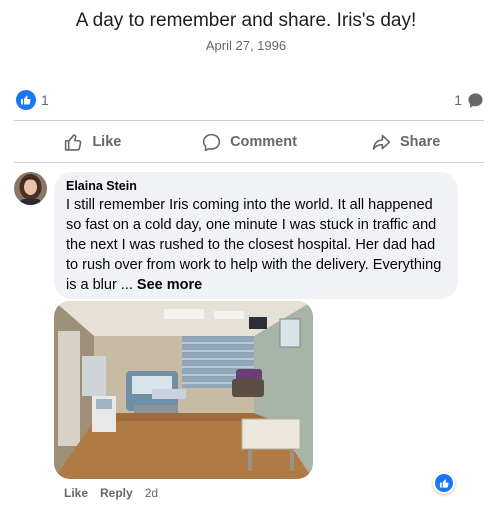 This screenshot has width=492, height=507. What do you see at coordinates (381, 142) in the screenshot?
I see `share-arrow-icon` at bounding box center [381, 142].